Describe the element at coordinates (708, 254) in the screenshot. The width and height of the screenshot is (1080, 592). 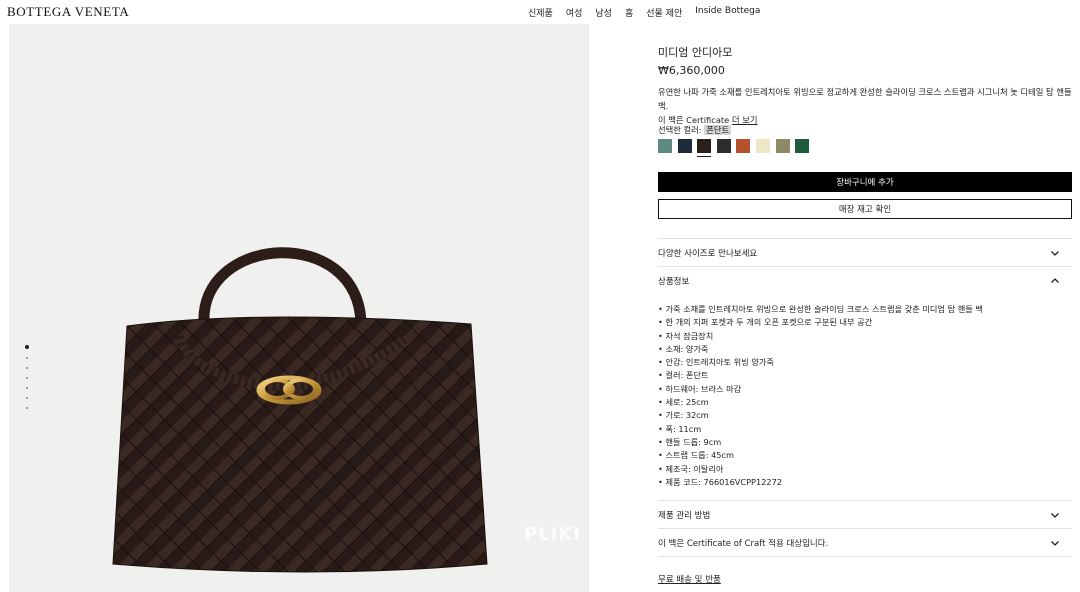
I see `accordion-sizes-label: 다양한 사이즈로 만나보세요` at that location.